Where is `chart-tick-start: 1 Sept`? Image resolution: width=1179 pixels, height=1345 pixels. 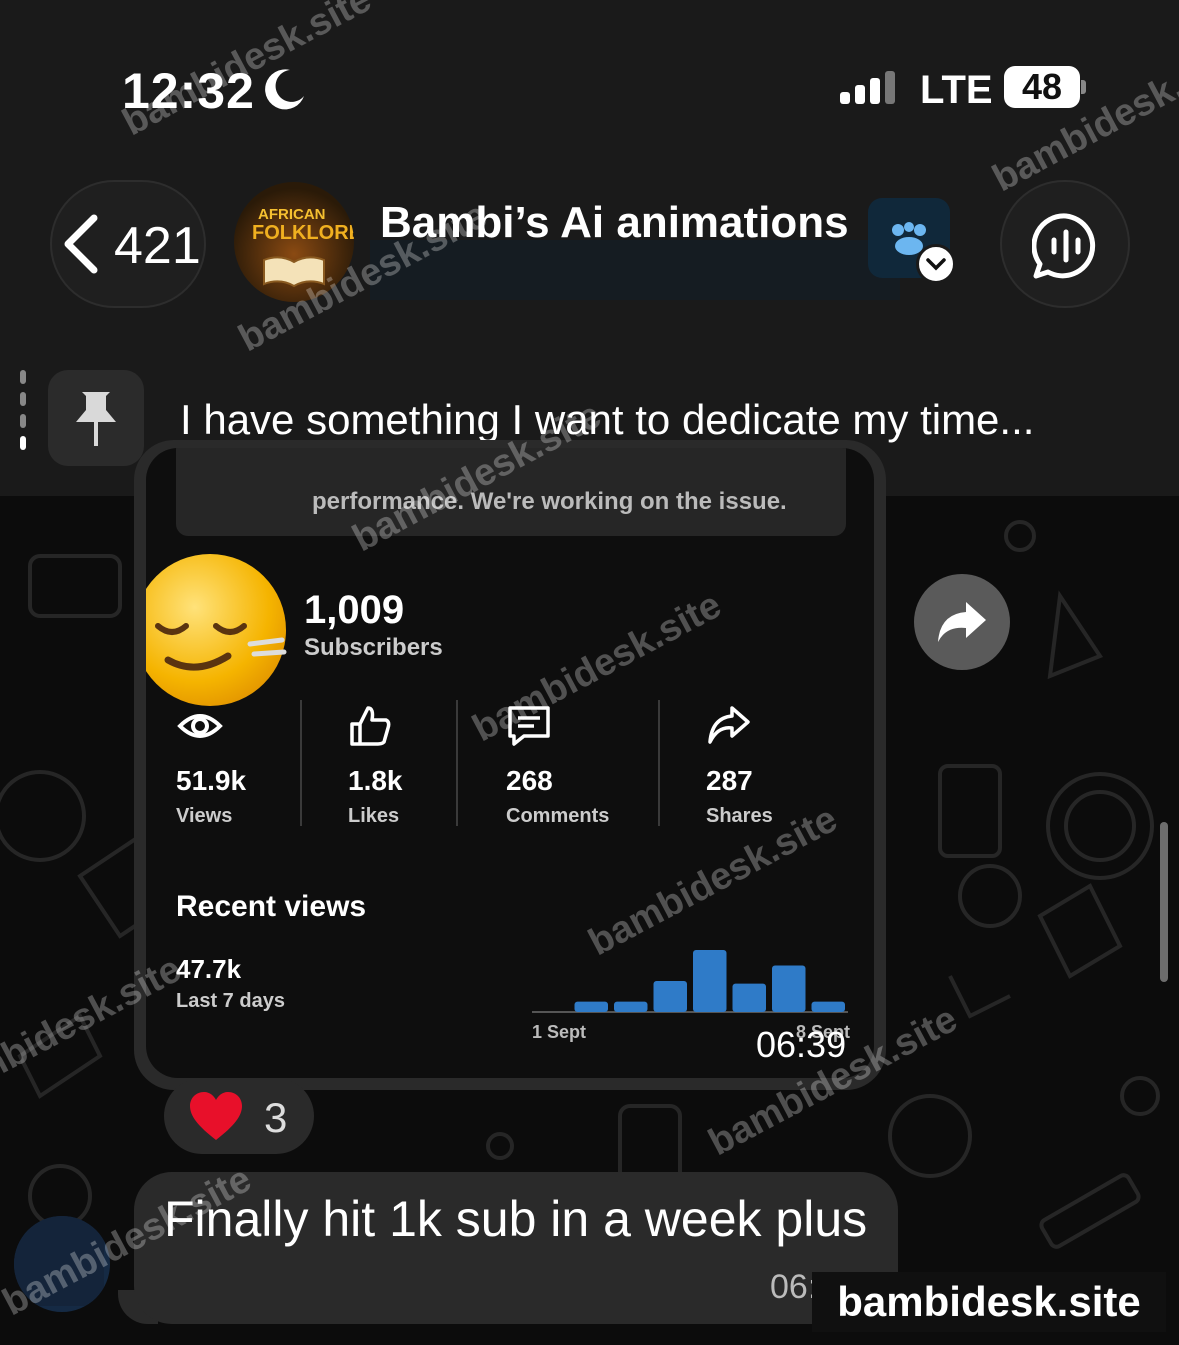 chart-tick-start: 1 Sept is located at coordinates (559, 1032).